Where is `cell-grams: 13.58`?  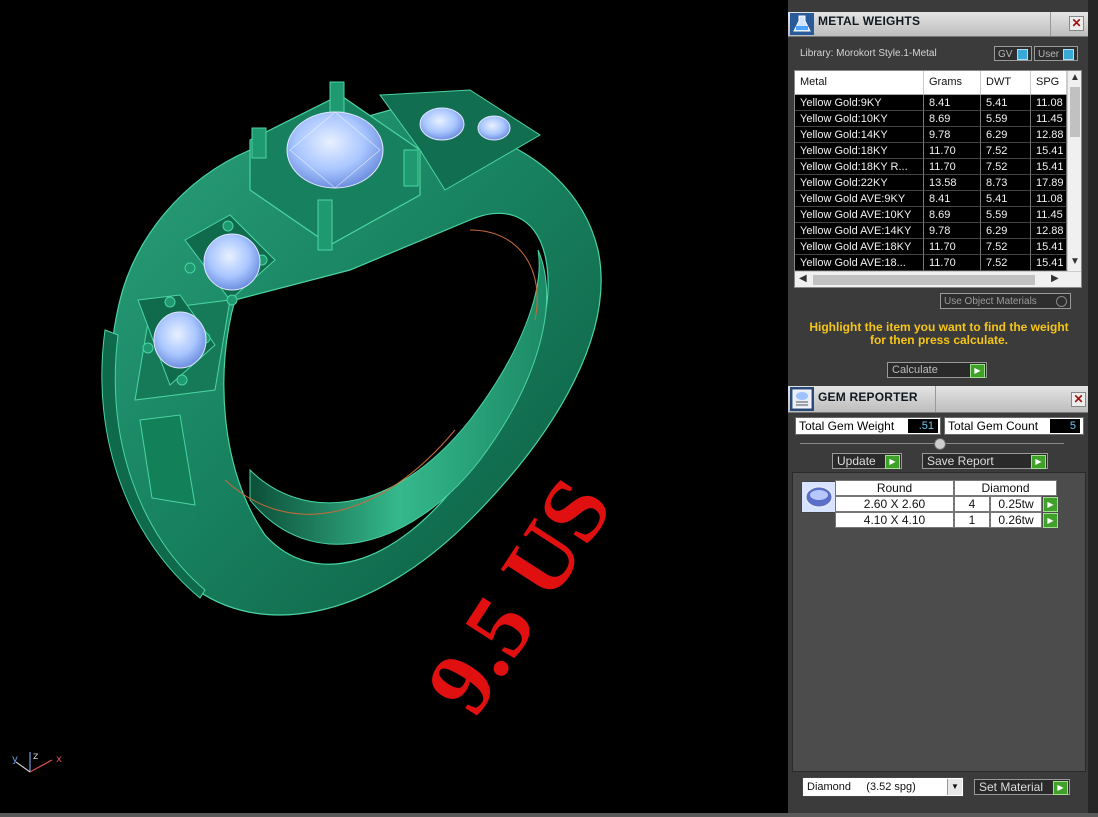
cell-grams: 13.58 is located at coordinates (952, 183).